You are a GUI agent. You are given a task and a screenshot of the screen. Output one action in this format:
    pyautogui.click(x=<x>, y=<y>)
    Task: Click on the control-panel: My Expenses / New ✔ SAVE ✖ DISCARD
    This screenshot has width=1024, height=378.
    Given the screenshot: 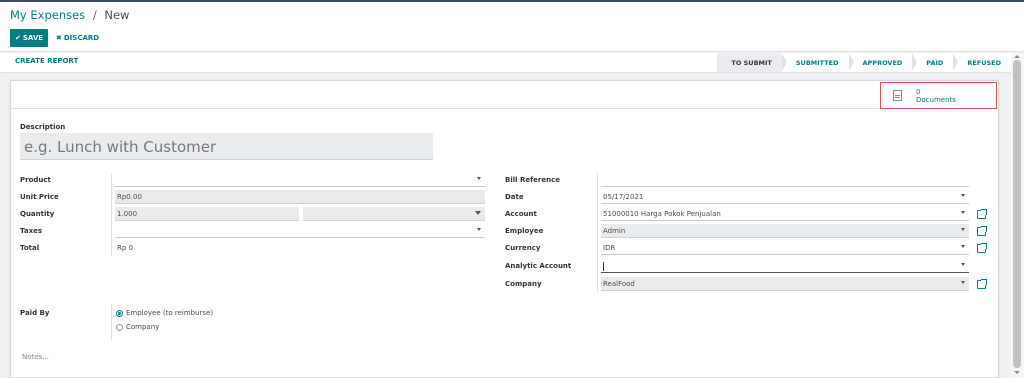 What is the action you would take?
    pyautogui.click(x=512, y=27)
    